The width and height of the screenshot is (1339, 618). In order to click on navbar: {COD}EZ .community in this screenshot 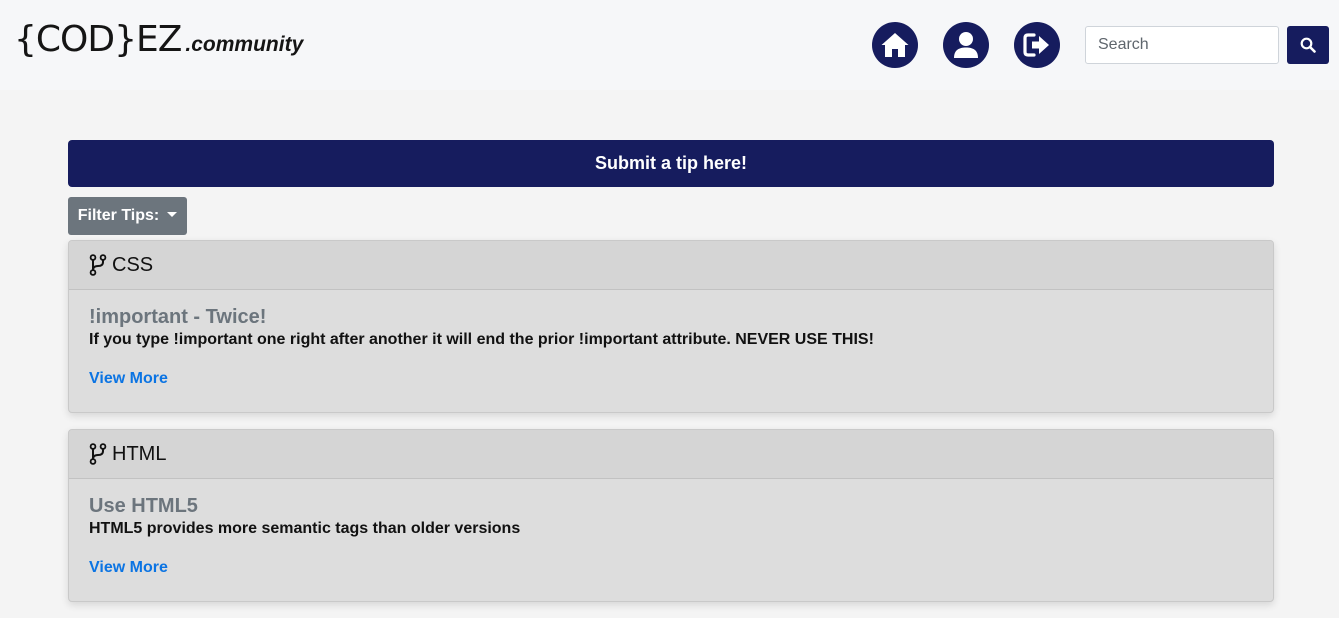, I will do `click(669, 45)`.